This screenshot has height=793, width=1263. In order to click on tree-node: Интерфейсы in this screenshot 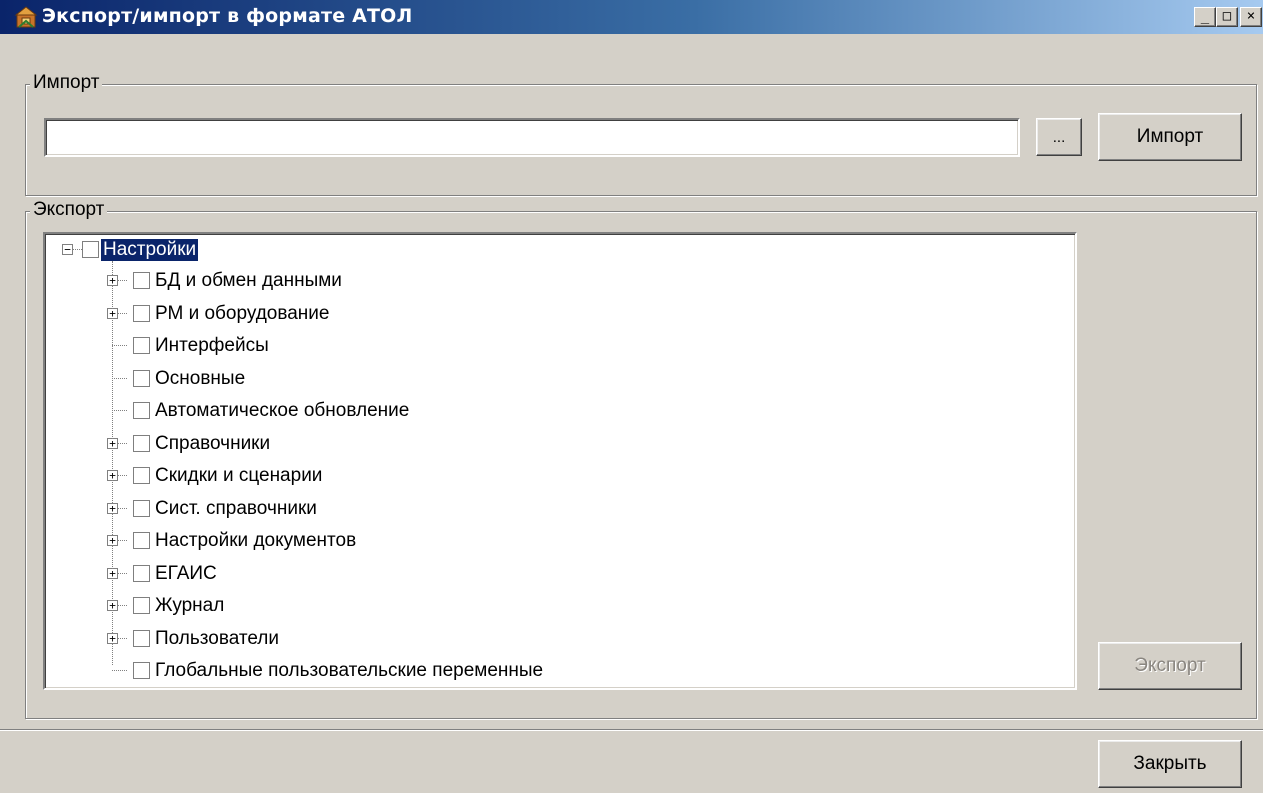, I will do `click(560, 346)`.